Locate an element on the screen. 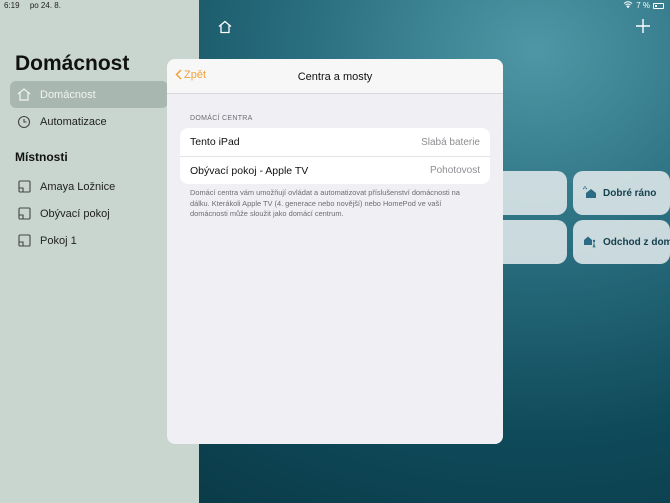 This screenshot has width=670, height=503. hub-name: Tento iPad is located at coordinates (215, 142).